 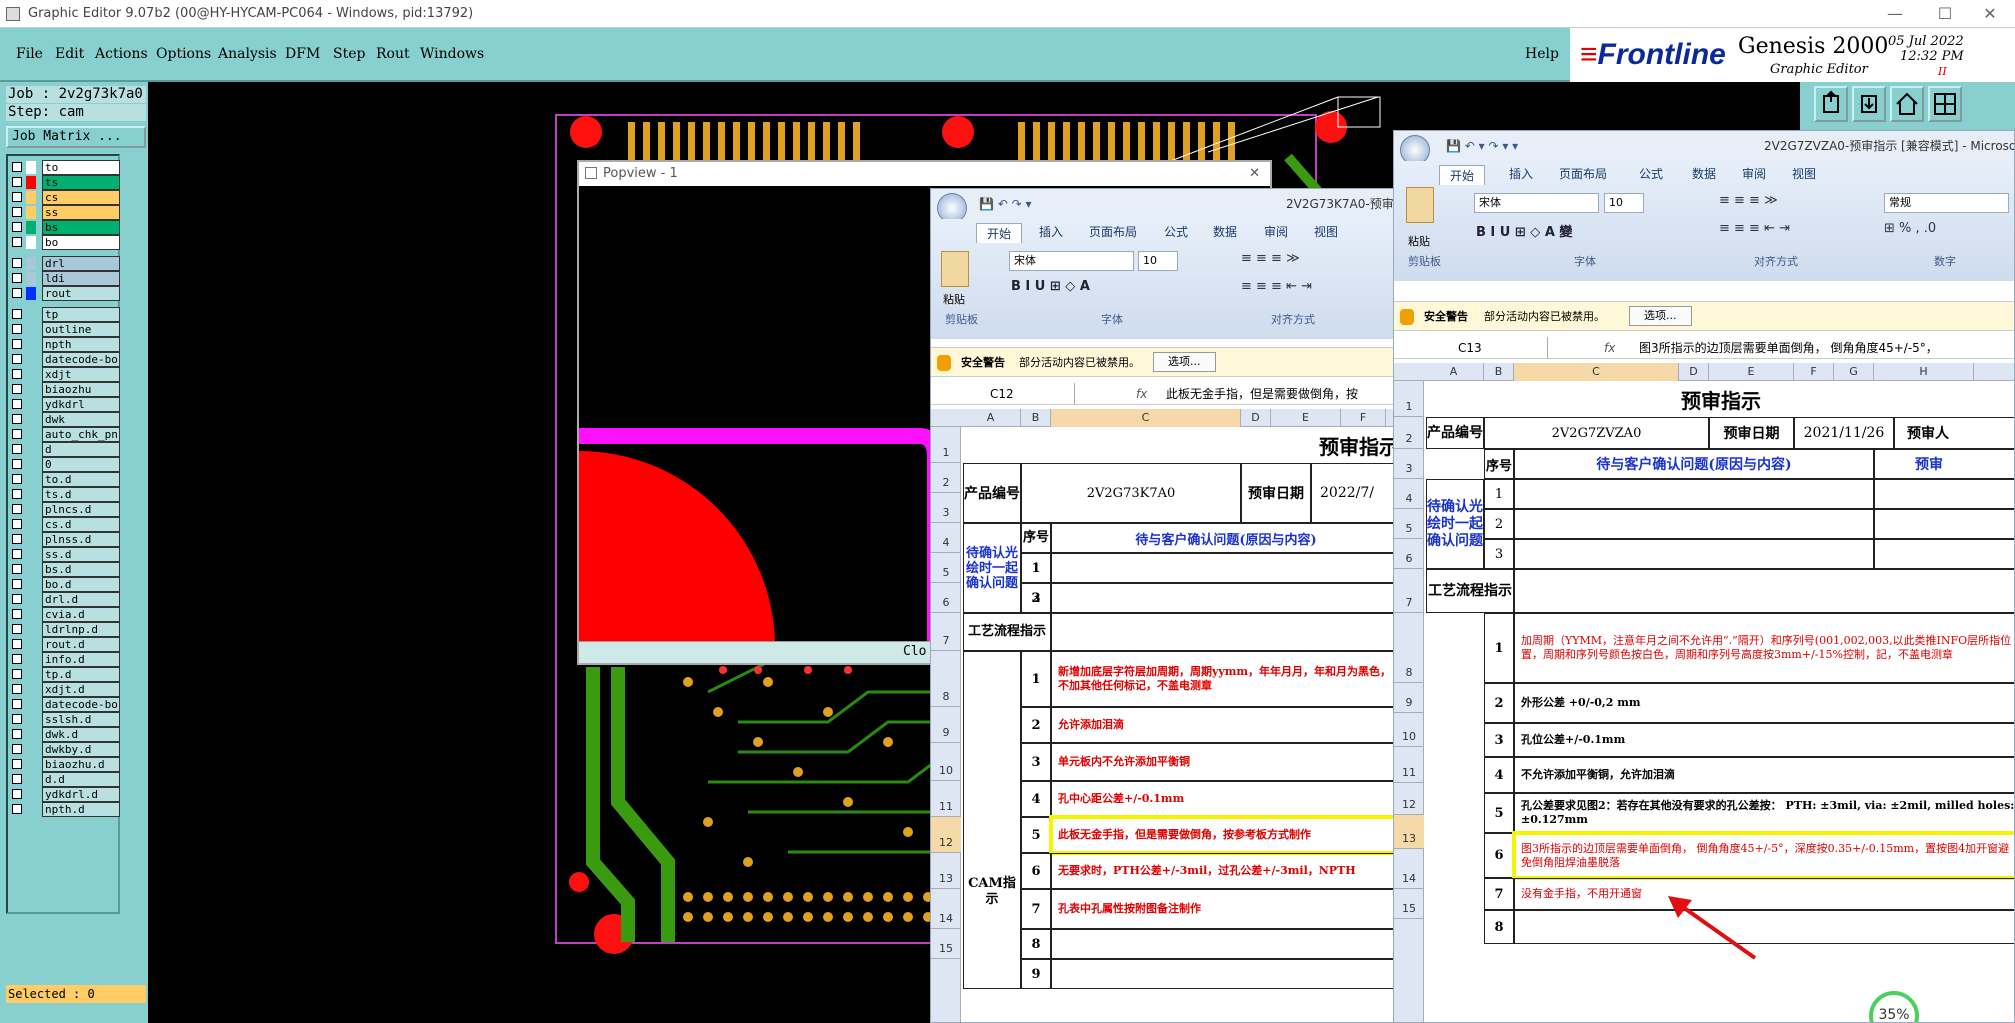 I want to click on review-date-value-2: 2021/11/26, so click(x=1844, y=433).